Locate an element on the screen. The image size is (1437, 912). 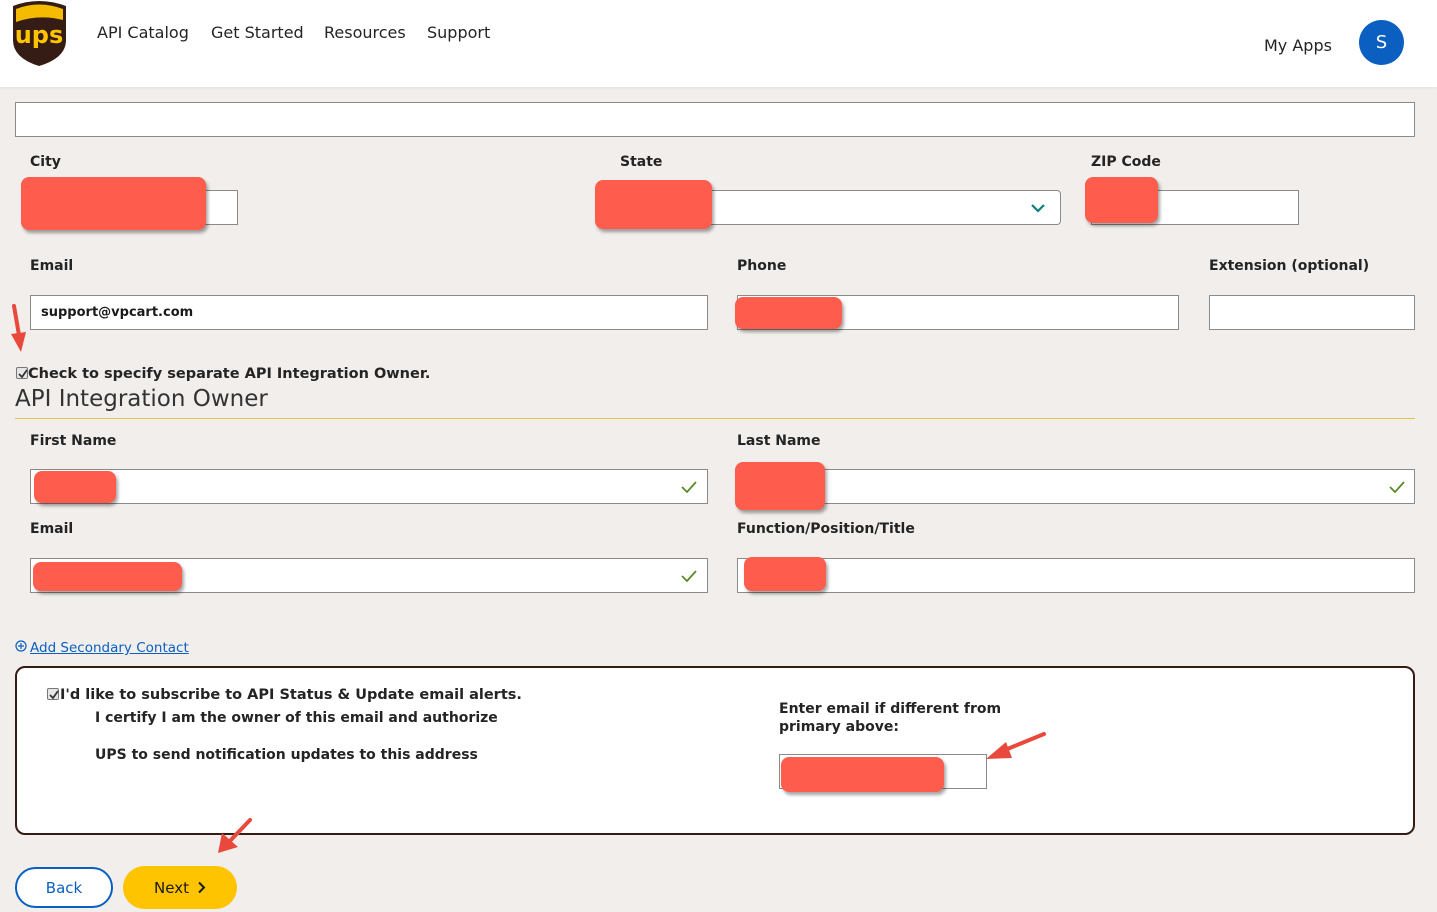
section-title: API Integration Owner is located at coordinates (141, 399).